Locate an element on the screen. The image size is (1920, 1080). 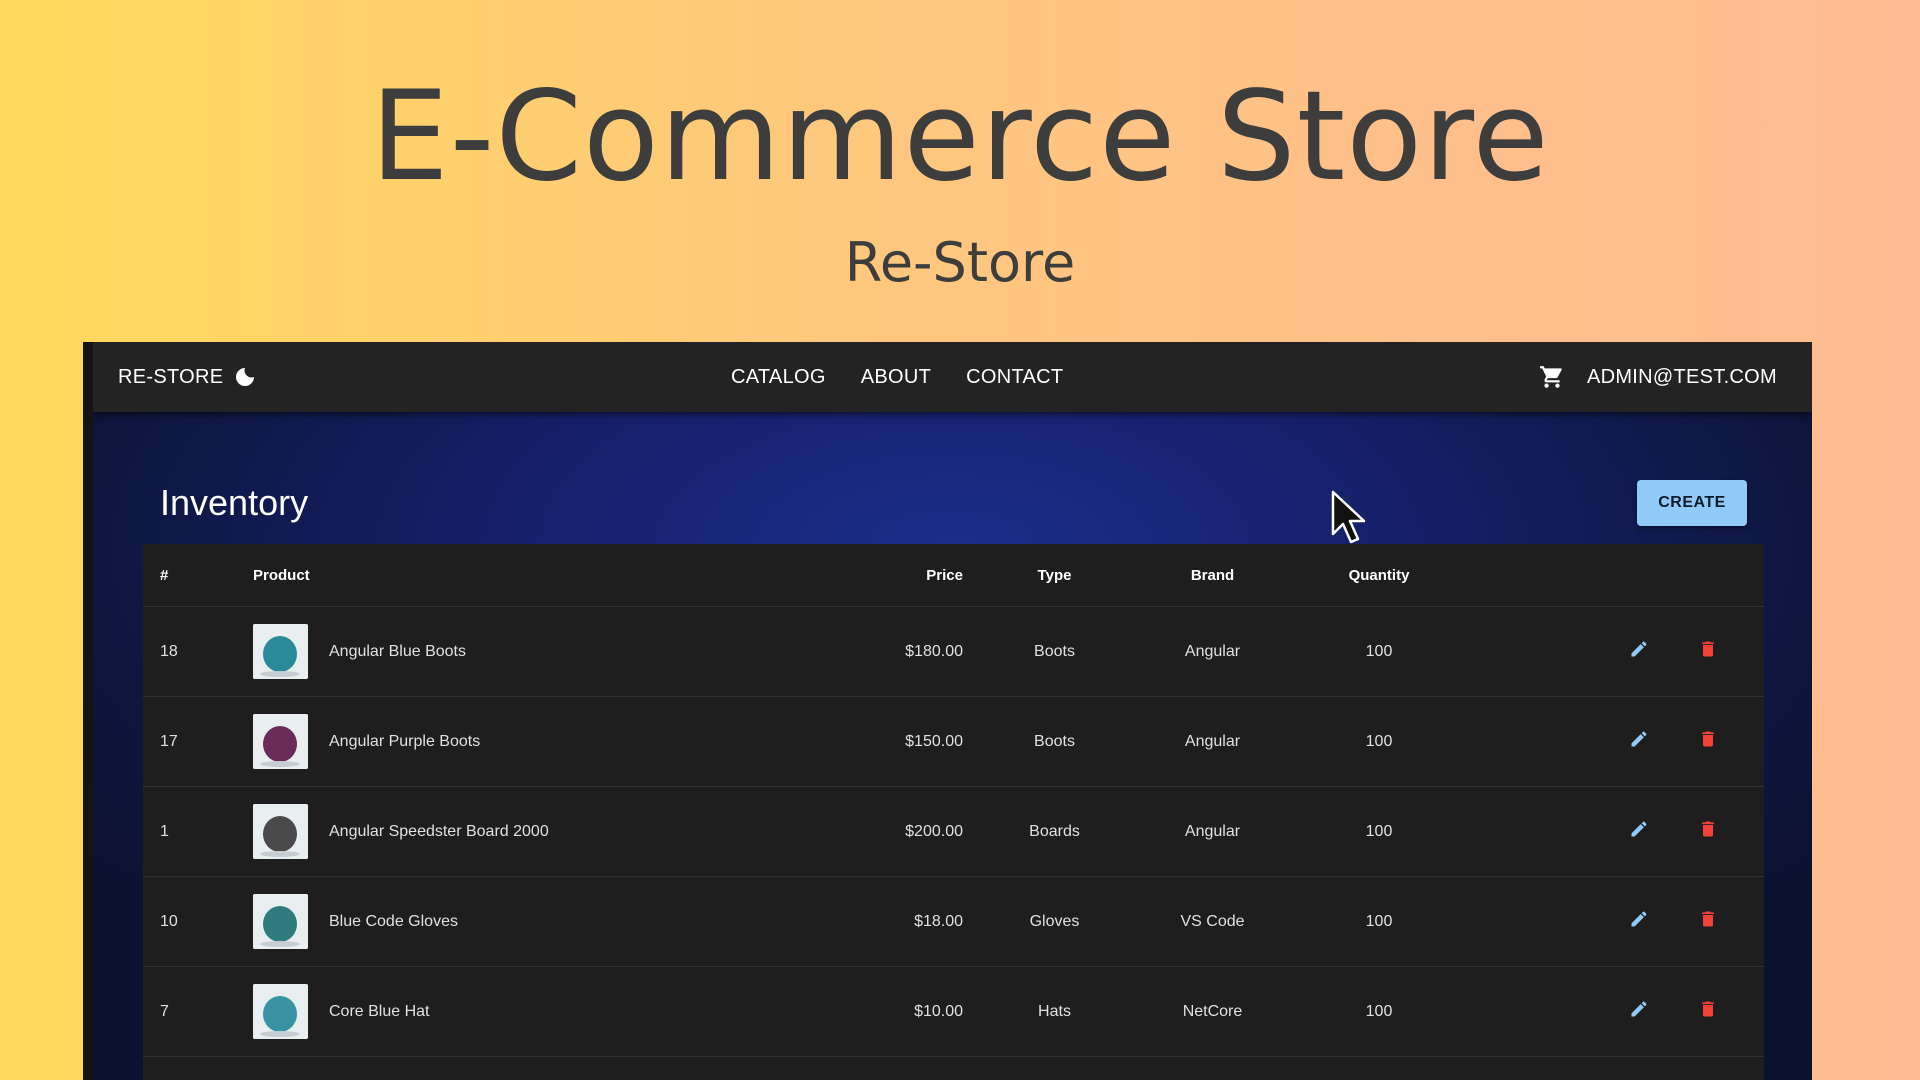
brand: RE-STORE is located at coordinates (187, 377).